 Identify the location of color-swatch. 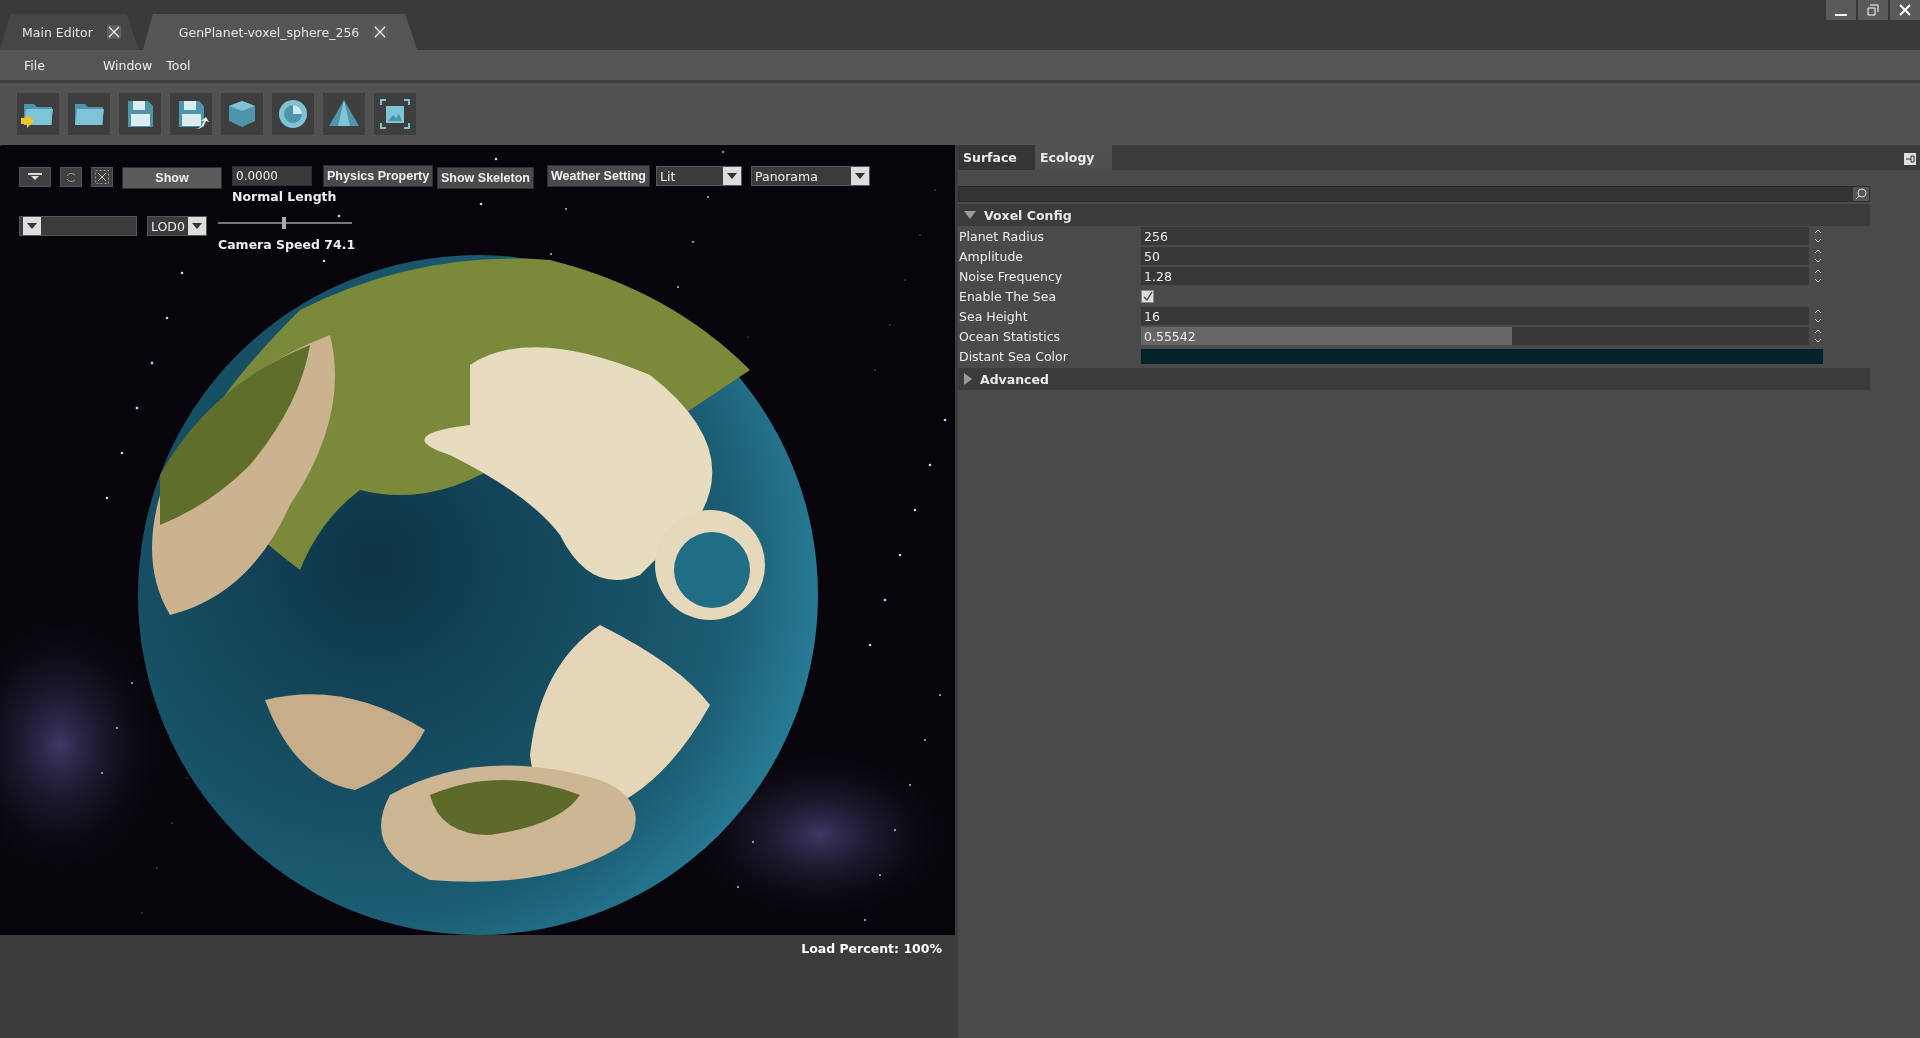
(1482, 356).